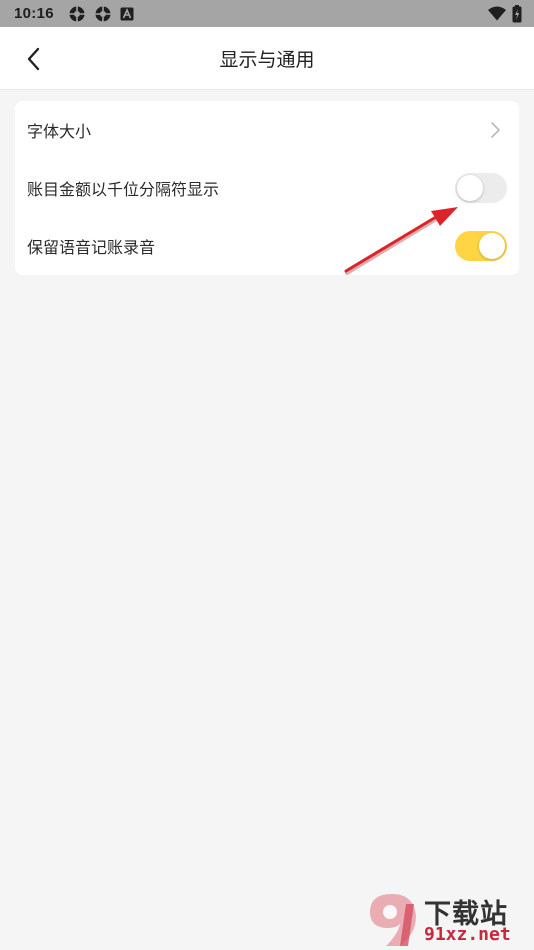 This screenshot has width=534, height=950. Describe the element at coordinates (34, 13) in the screenshot. I see `status-time: 10:16` at that location.